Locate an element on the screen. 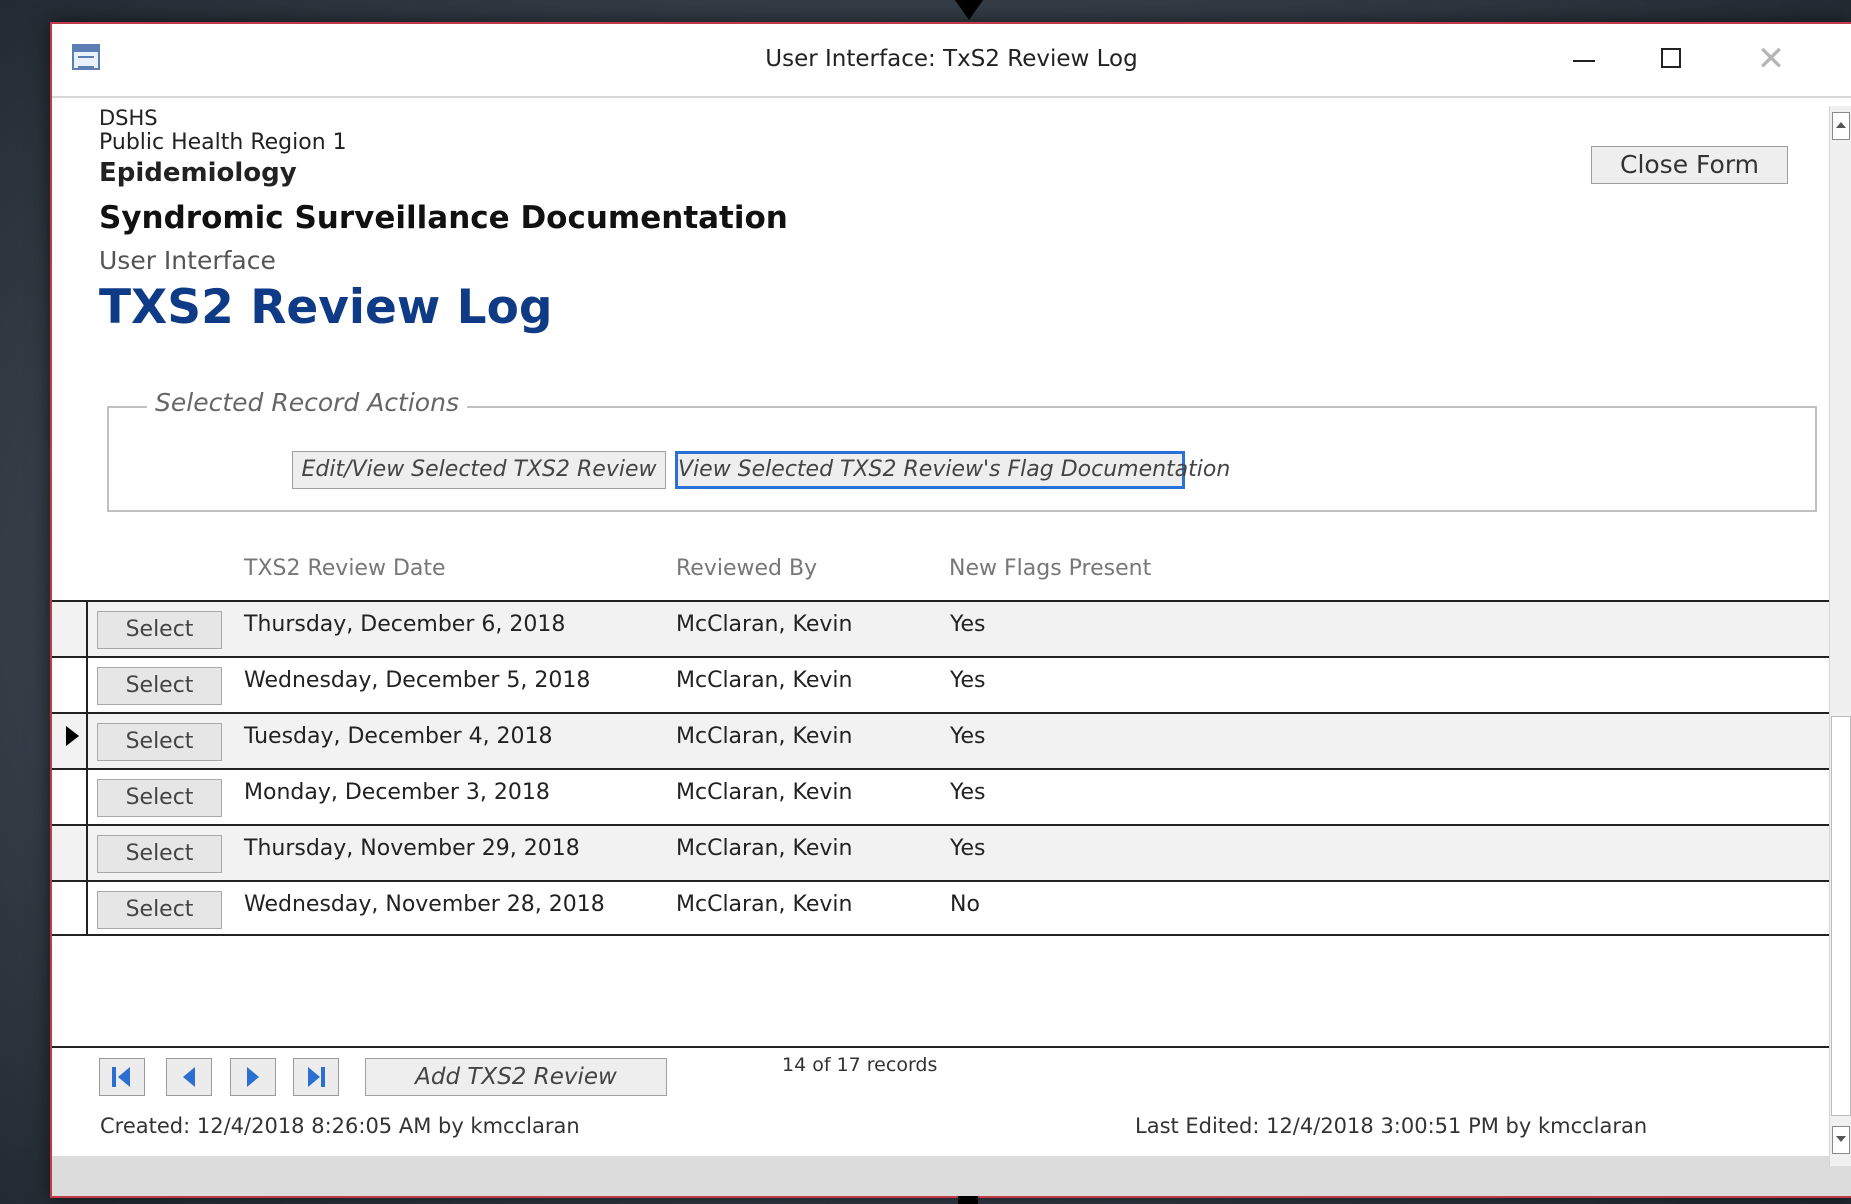  page-title: TXS2 Review Log is located at coordinates (326, 307).